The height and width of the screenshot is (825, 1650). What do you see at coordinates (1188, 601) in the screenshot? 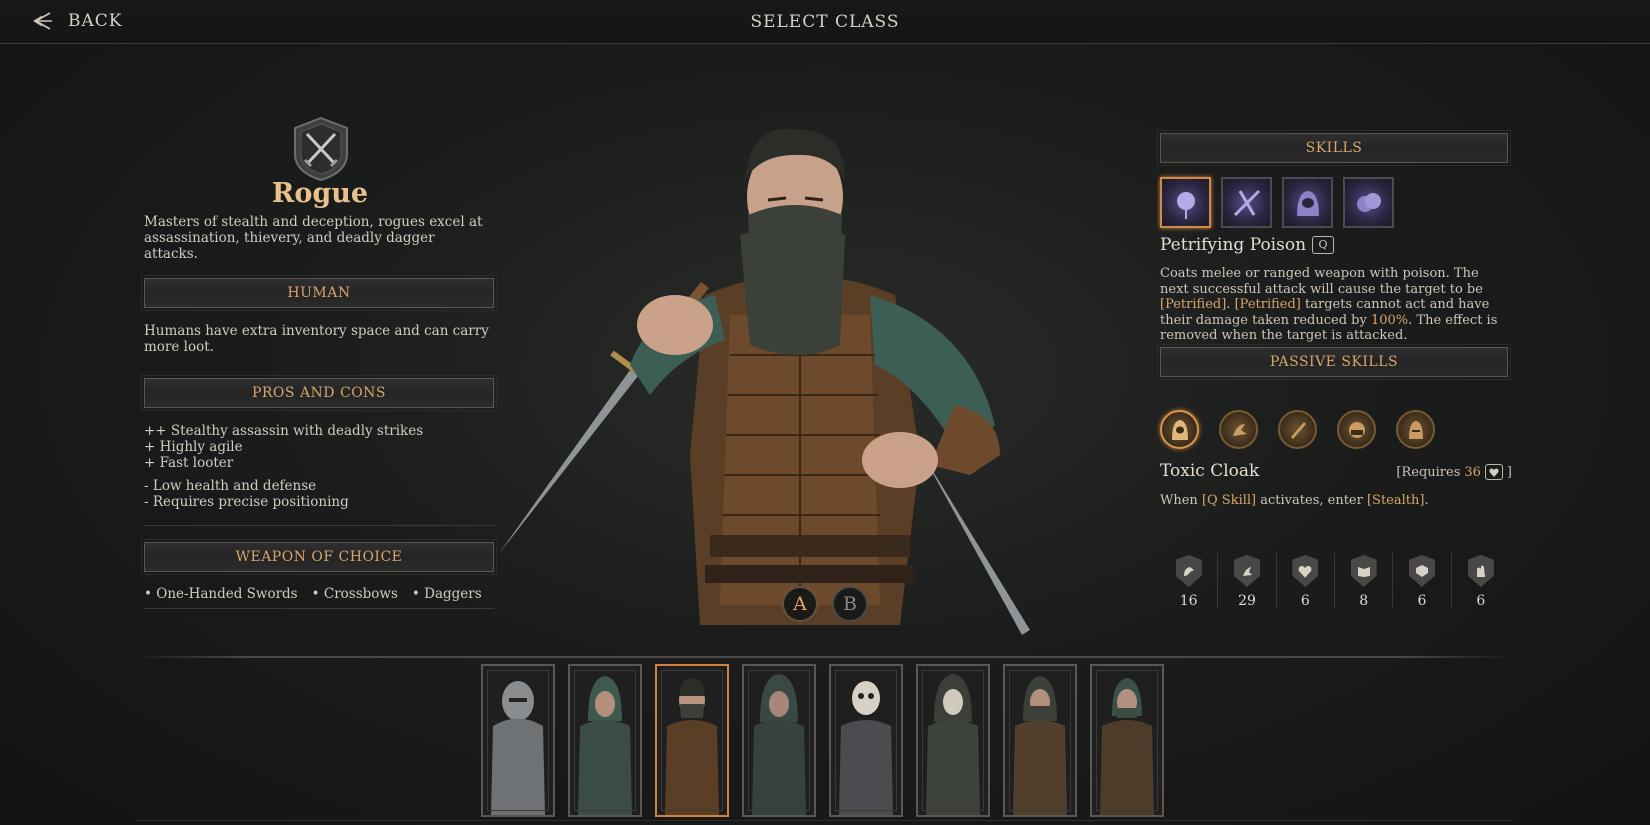
I see `stat-value: 16` at bounding box center [1188, 601].